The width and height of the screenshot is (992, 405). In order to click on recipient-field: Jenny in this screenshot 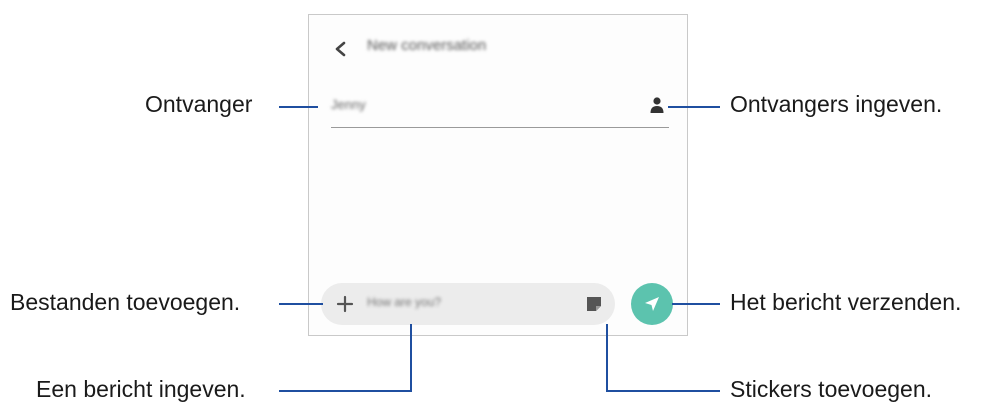, I will do `click(500, 109)`.